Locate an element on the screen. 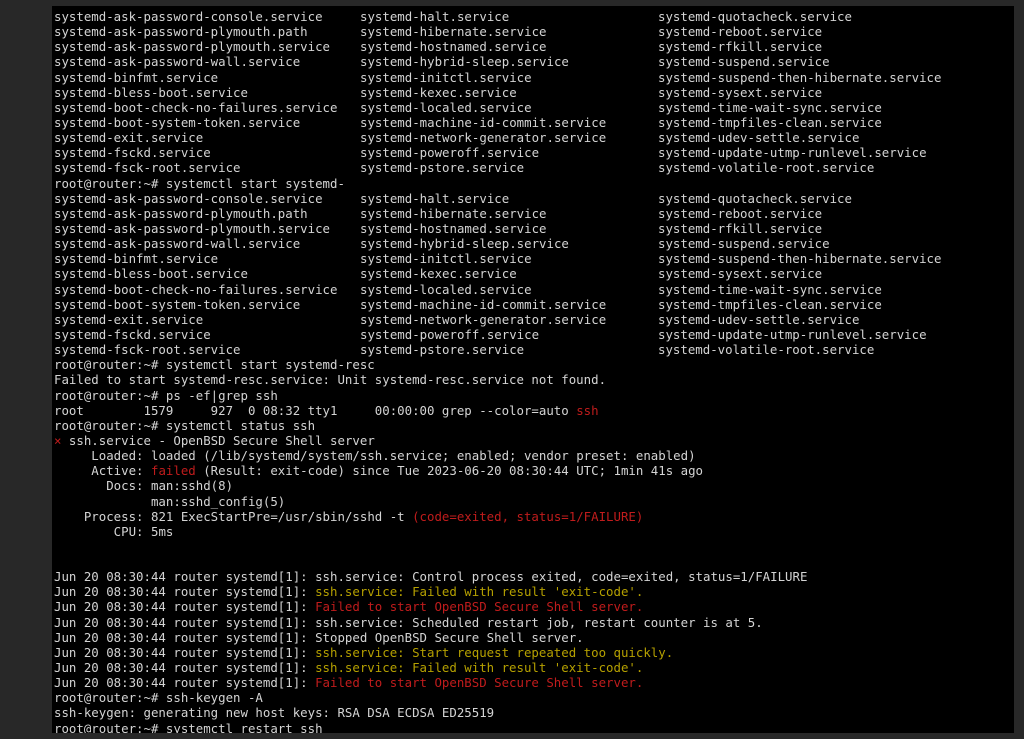 This screenshot has width=1024, height=739. service-name: systemd-ask-password-console.service is located at coordinates (188, 16).